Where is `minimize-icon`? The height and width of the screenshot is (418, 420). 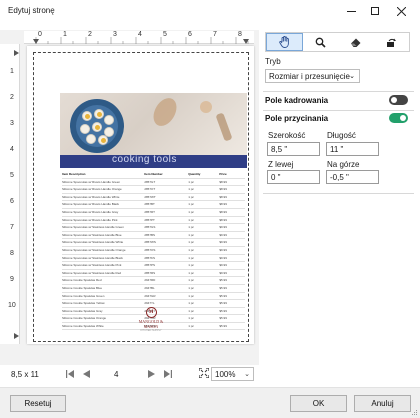 minimize-icon is located at coordinates (351, 11).